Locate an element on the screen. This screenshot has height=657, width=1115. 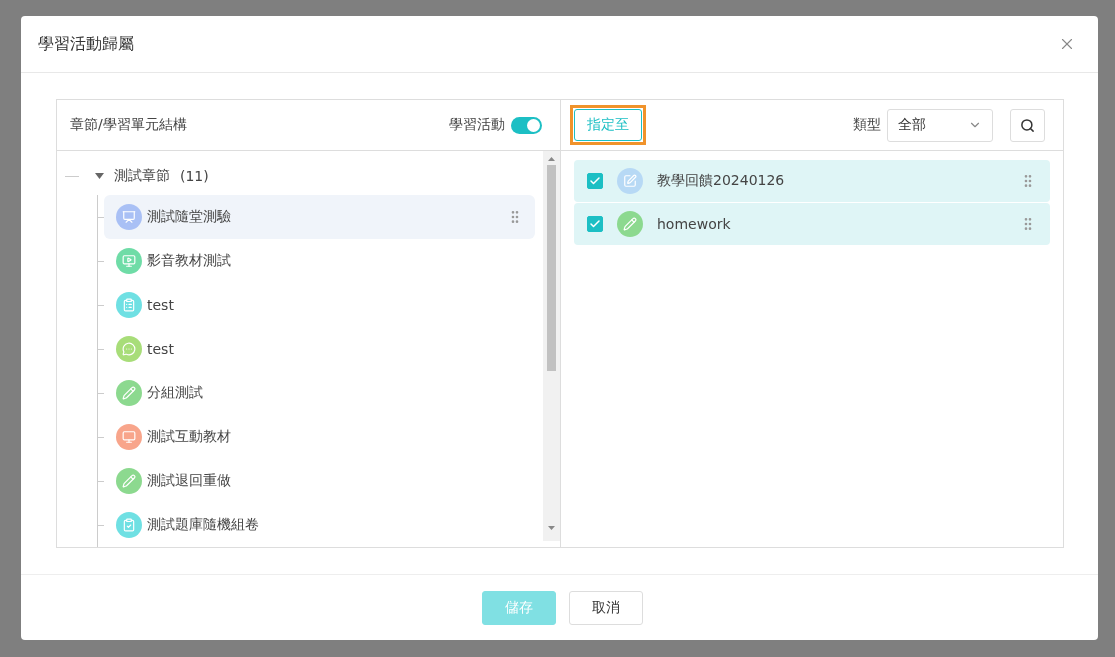
video-icon is located at coordinates (129, 261).